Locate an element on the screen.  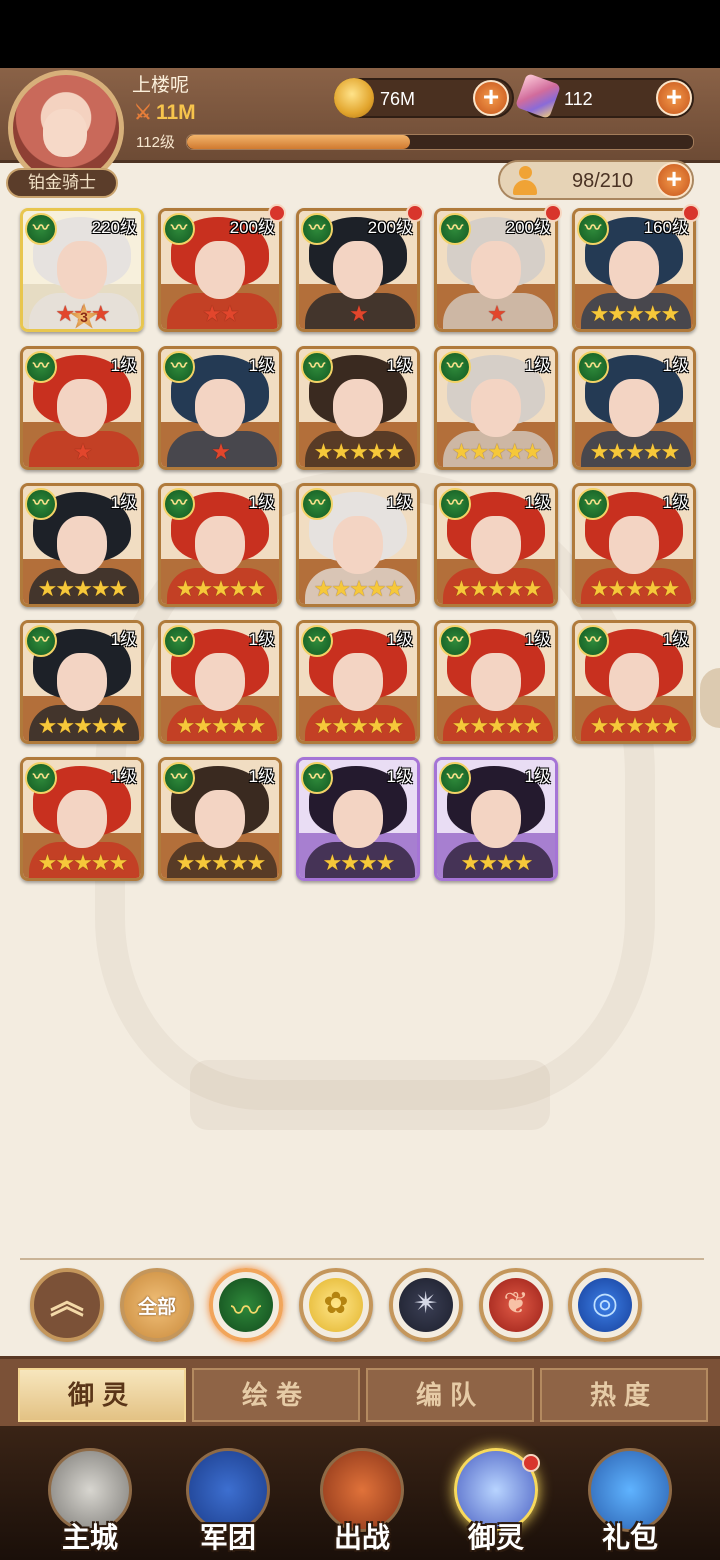
filter-water-button: ◎ is located at coordinates (605, 1305).